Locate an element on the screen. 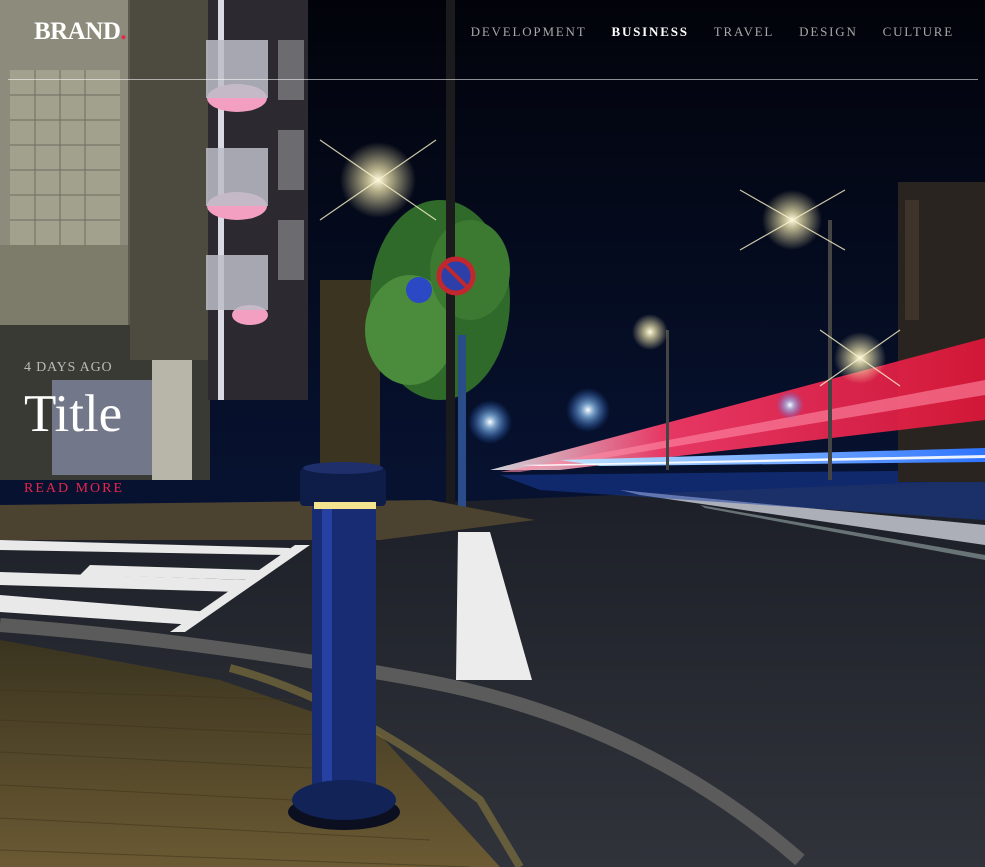 The image size is (985, 867). nav-item-business: BUSINESS is located at coordinates (649, 32).